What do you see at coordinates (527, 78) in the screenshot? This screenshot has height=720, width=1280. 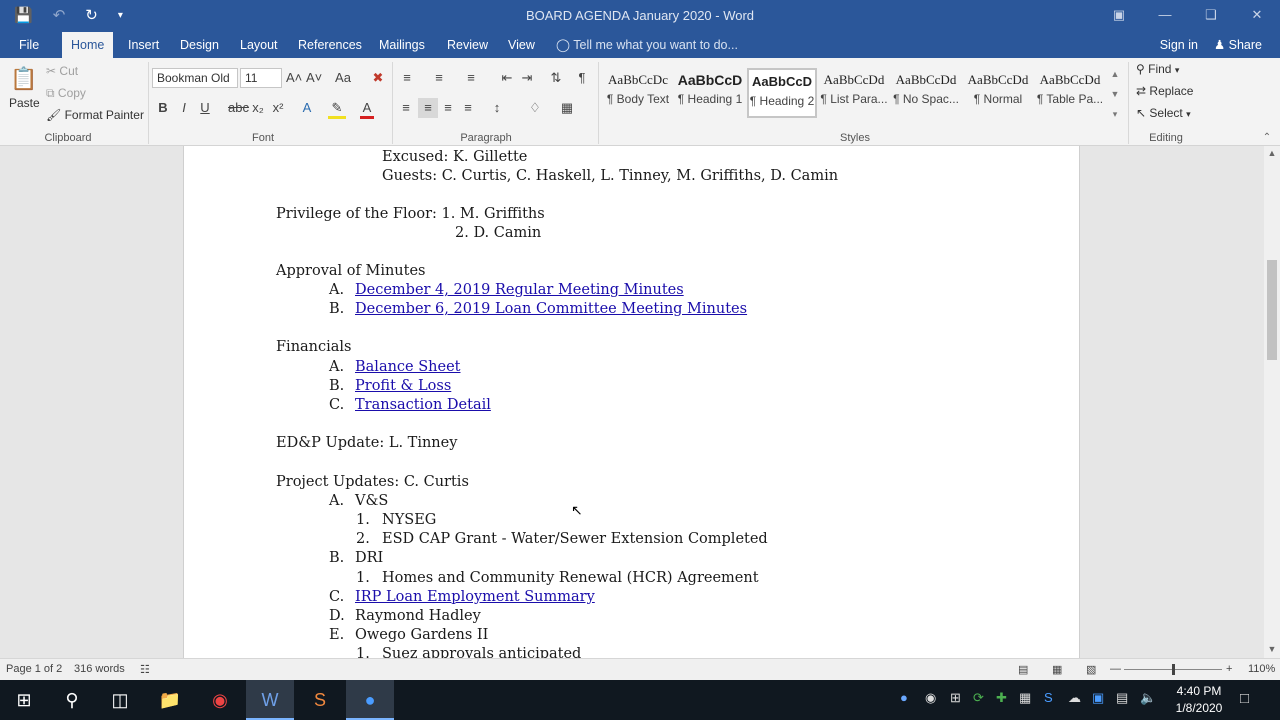 I see `increase-indent-icon: ⇥` at bounding box center [527, 78].